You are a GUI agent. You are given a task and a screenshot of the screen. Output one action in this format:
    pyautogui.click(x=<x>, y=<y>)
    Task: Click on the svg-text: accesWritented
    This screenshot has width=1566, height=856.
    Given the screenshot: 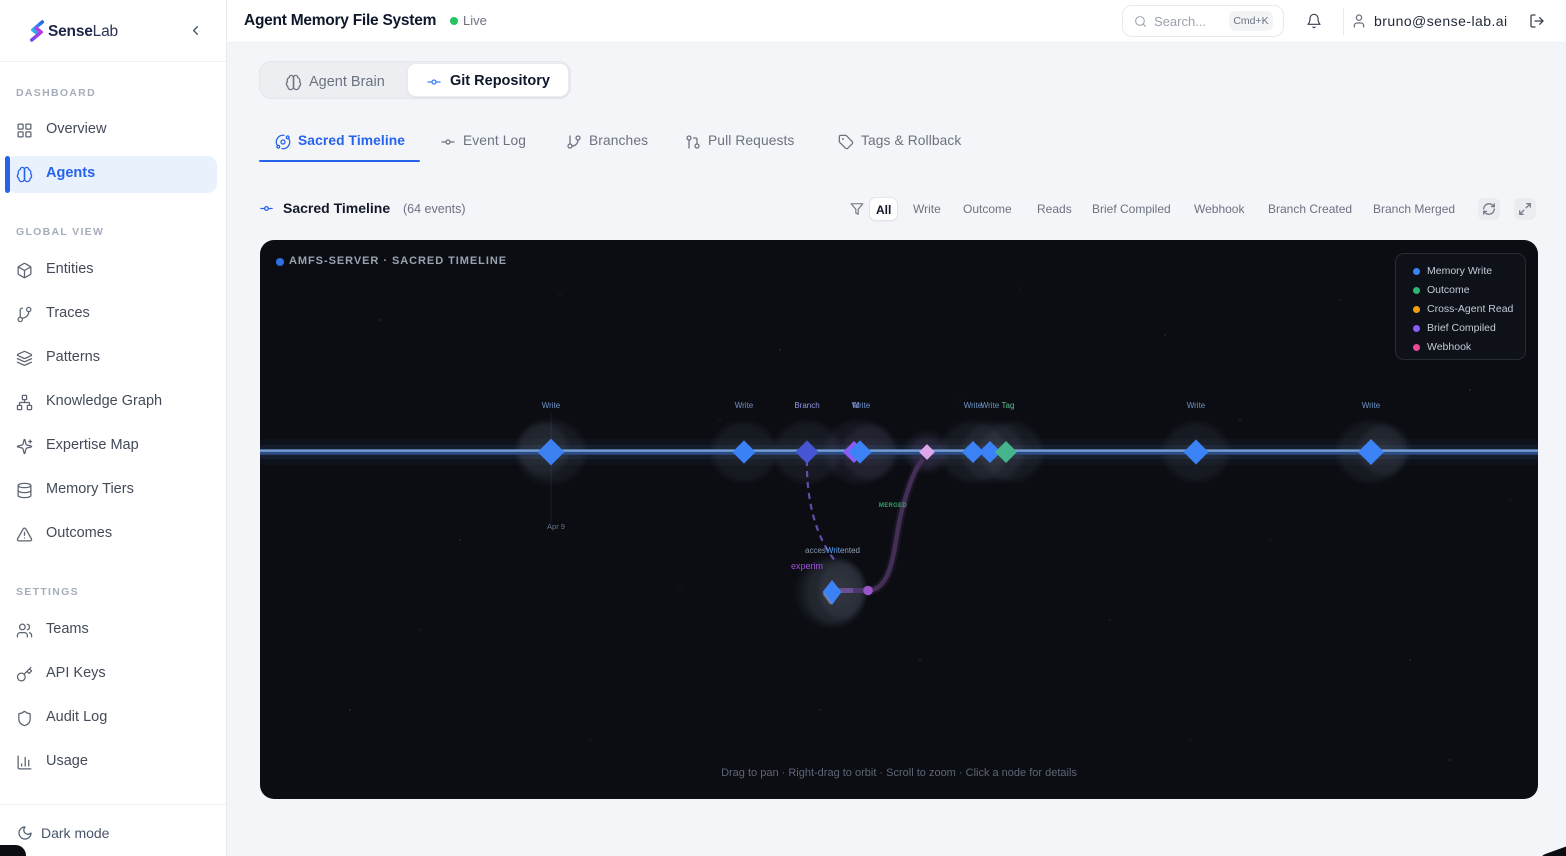 What is the action you would take?
    pyautogui.click(x=832, y=550)
    